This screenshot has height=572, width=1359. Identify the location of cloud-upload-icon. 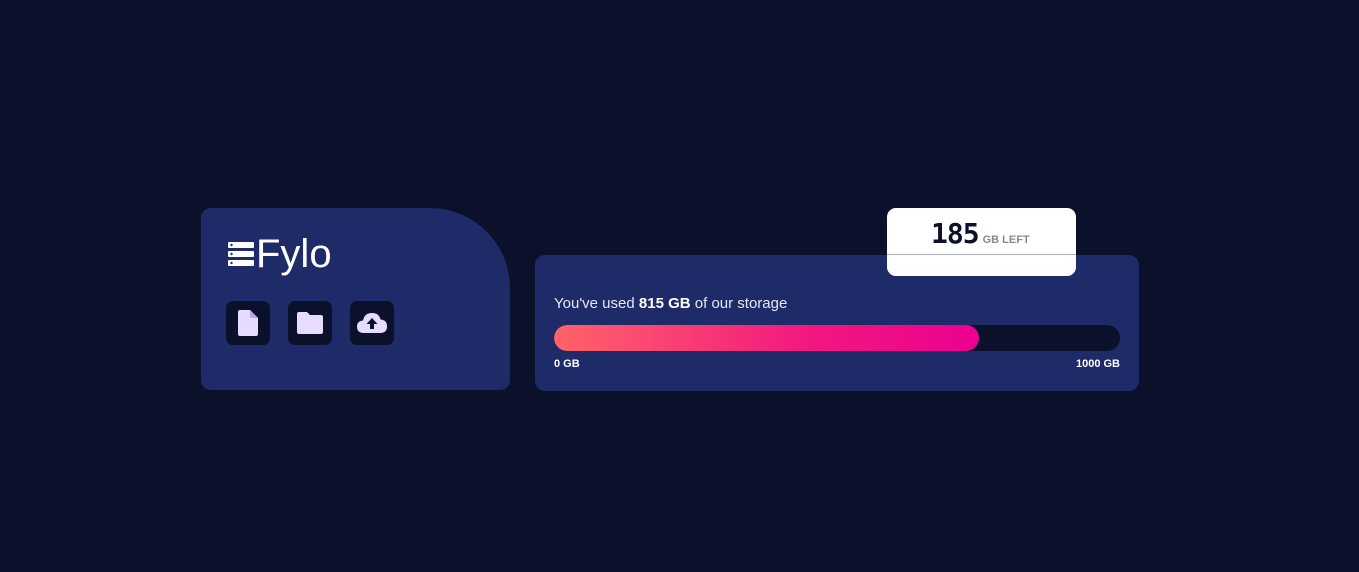
(372, 323).